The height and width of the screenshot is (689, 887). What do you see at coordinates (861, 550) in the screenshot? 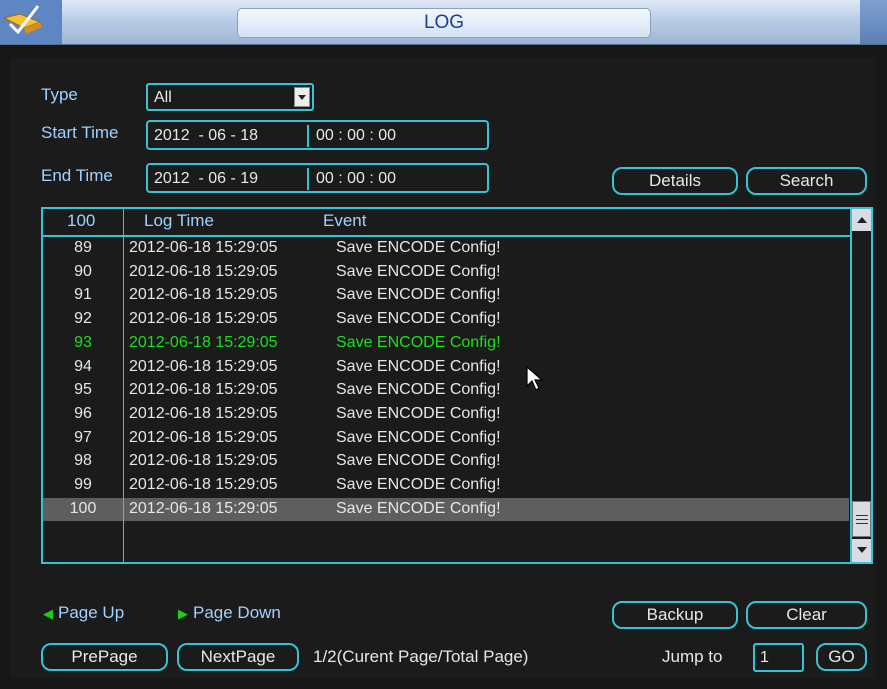
I see `scroll-down-icon` at bounding box center [861, 550].